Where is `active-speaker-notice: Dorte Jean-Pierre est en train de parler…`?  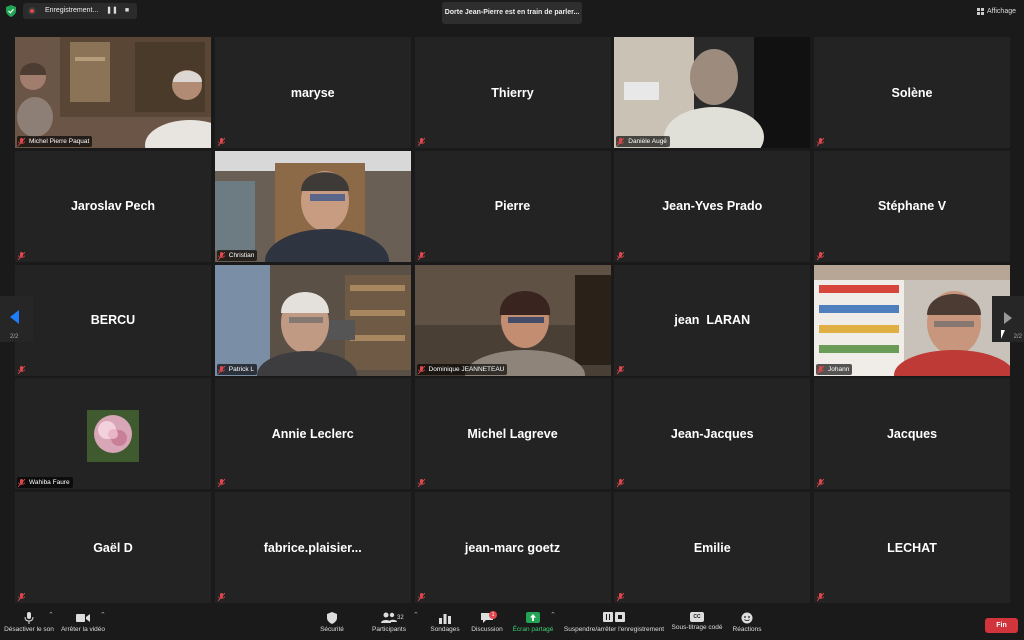 active-speaker-notice: Dorte Jean-Pierre est en train de parler… is located at coordinates (512, 13).